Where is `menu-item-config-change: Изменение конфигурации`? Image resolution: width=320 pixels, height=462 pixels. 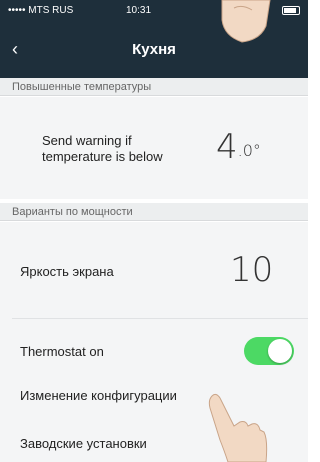
menu-item-config-change: Изменение конфигурации is located at coordinates (98, 395).